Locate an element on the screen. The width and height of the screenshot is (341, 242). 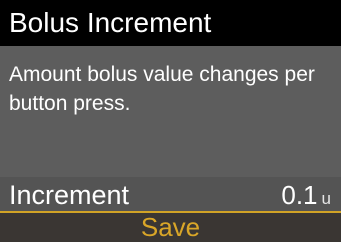
save-button: Save is located at coordinates (170, 227).